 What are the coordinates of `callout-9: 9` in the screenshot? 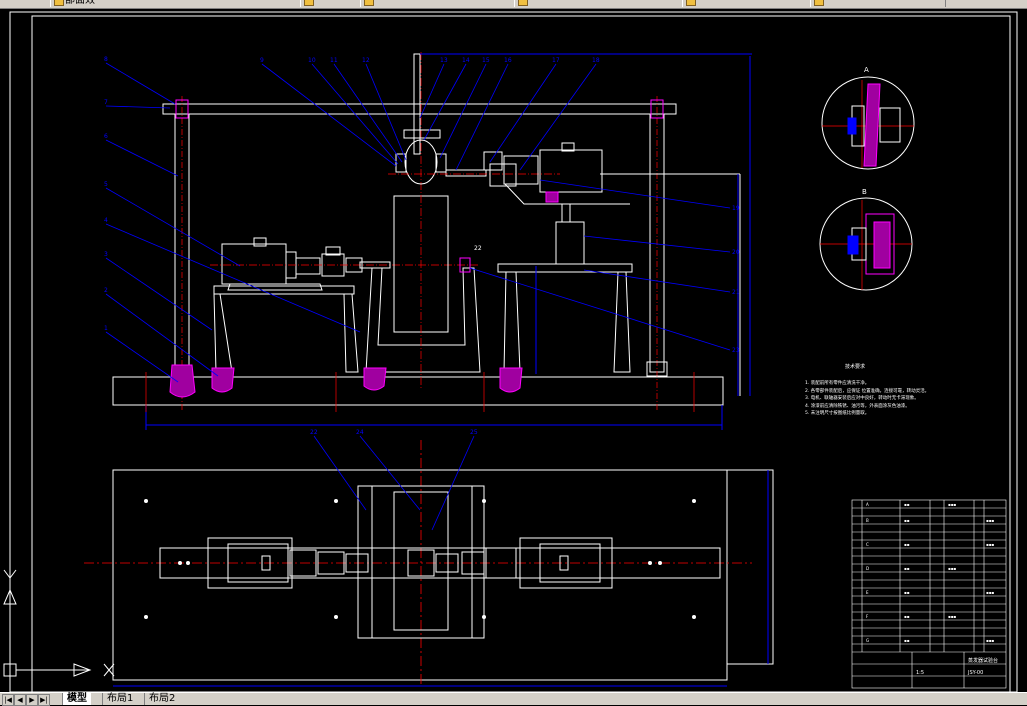 It's located at (262, 60).